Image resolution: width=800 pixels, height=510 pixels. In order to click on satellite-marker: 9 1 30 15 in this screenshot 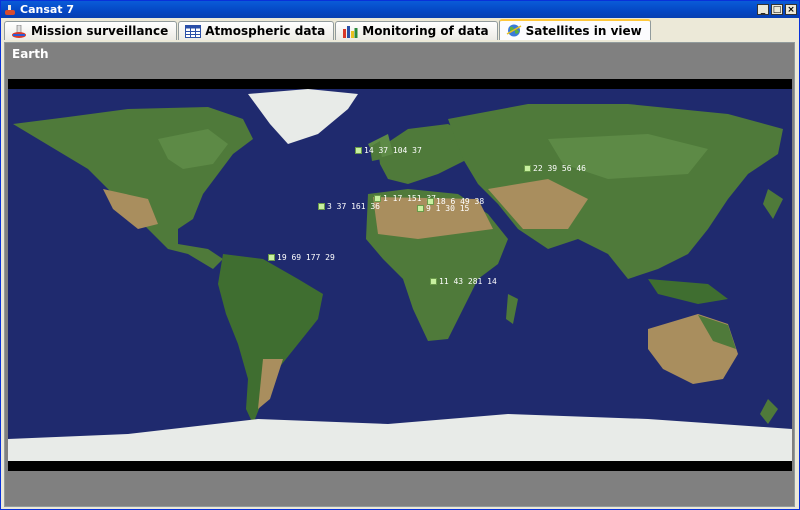, I will do `click(443, 208)`.